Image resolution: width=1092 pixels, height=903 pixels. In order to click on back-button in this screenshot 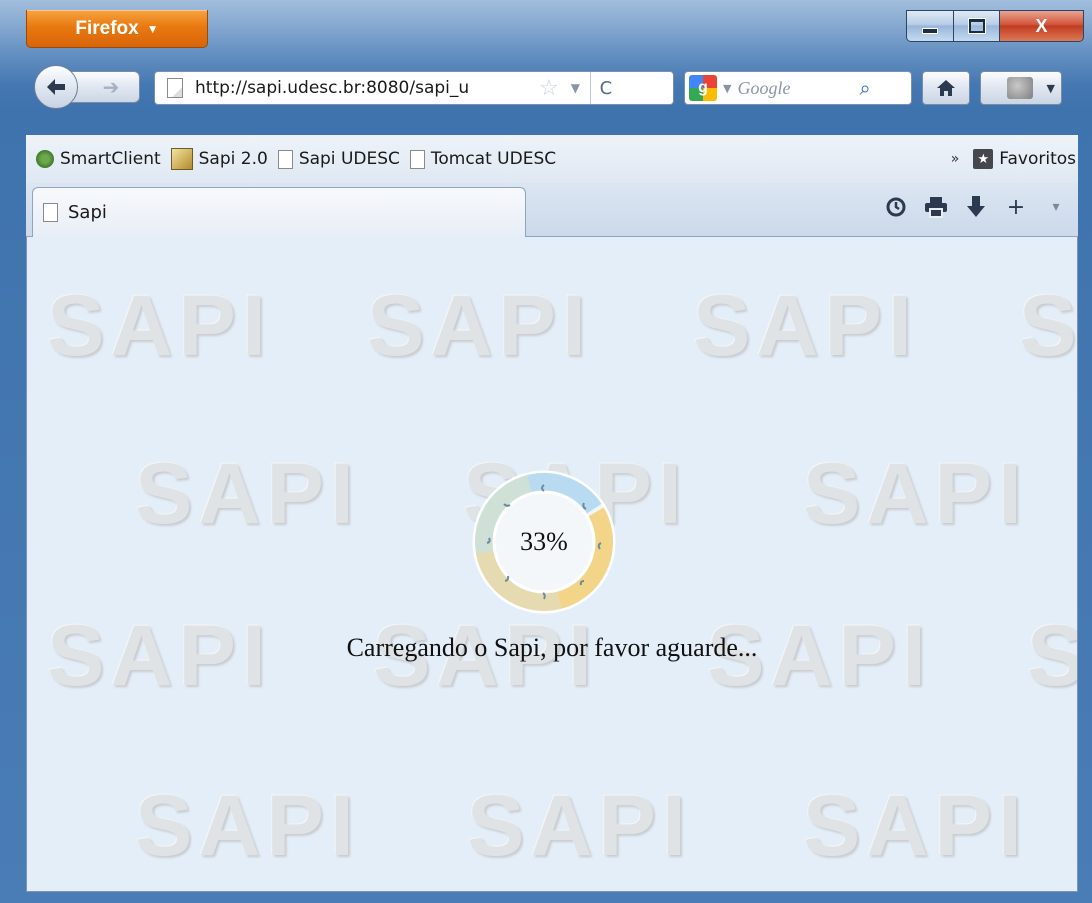, I will do `click(56, 87)`.